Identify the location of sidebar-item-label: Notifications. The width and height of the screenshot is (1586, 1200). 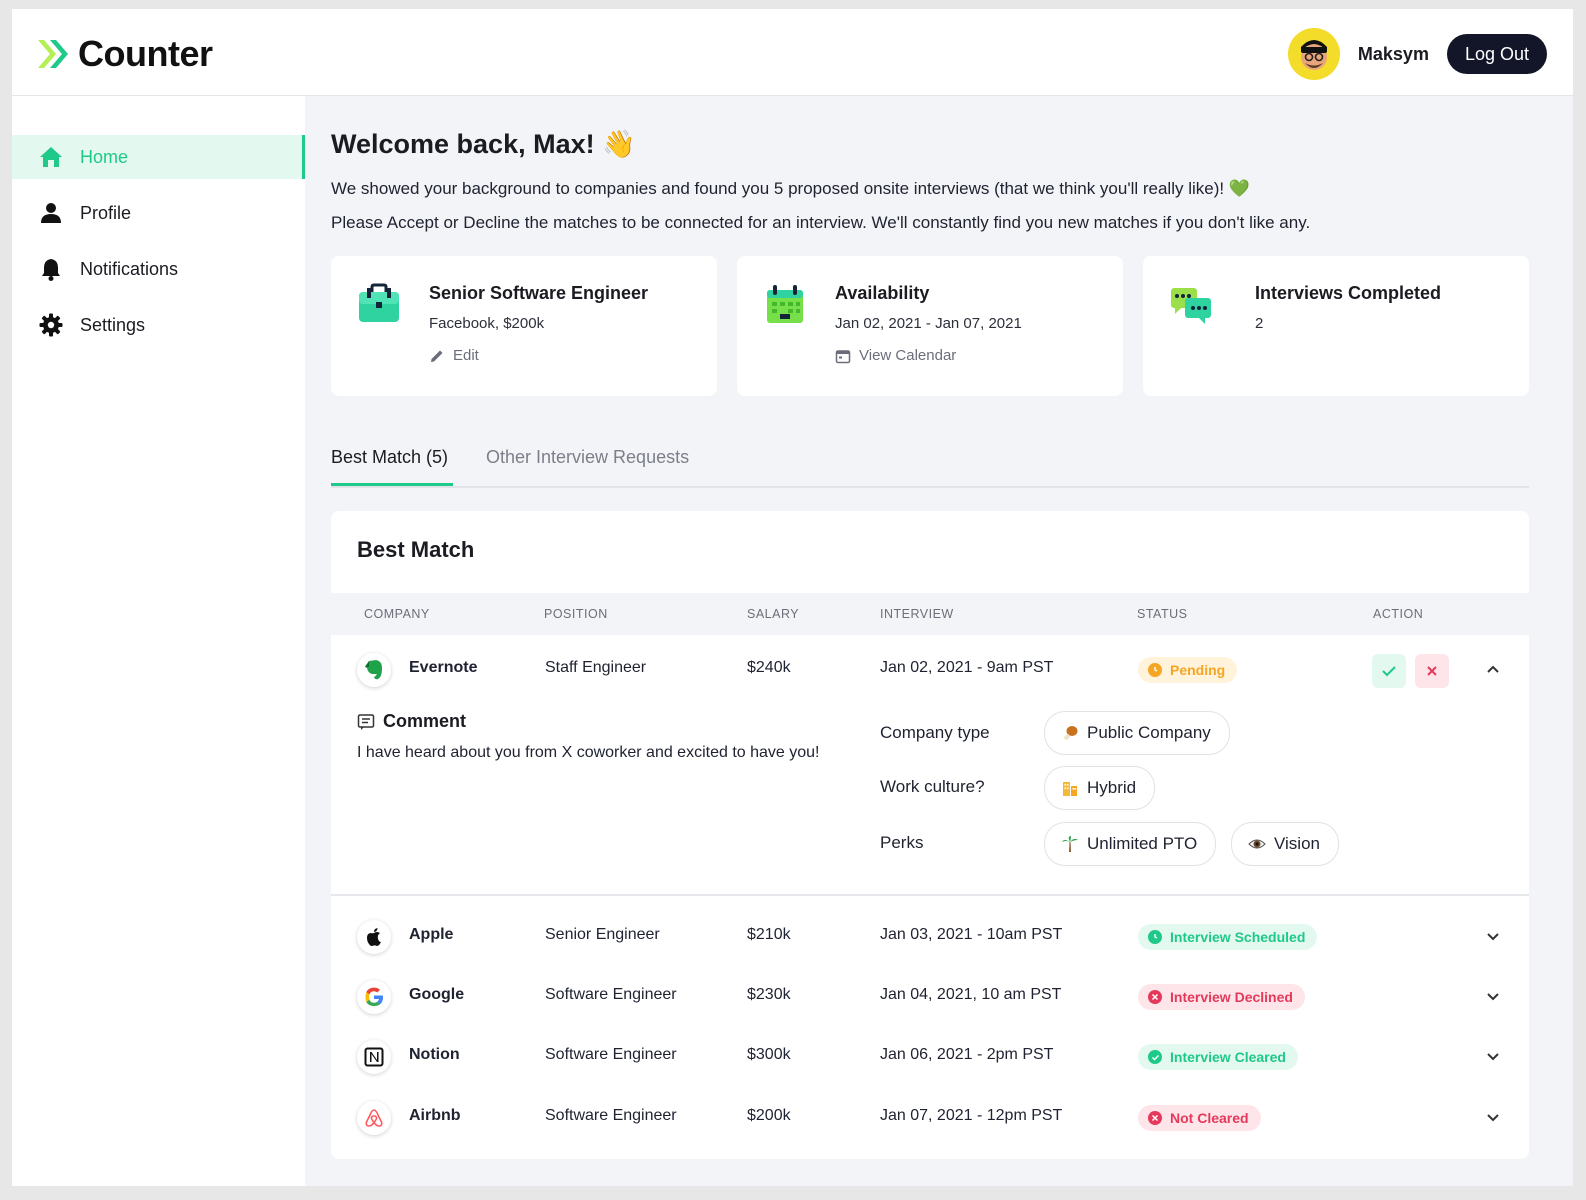
(129, 268).